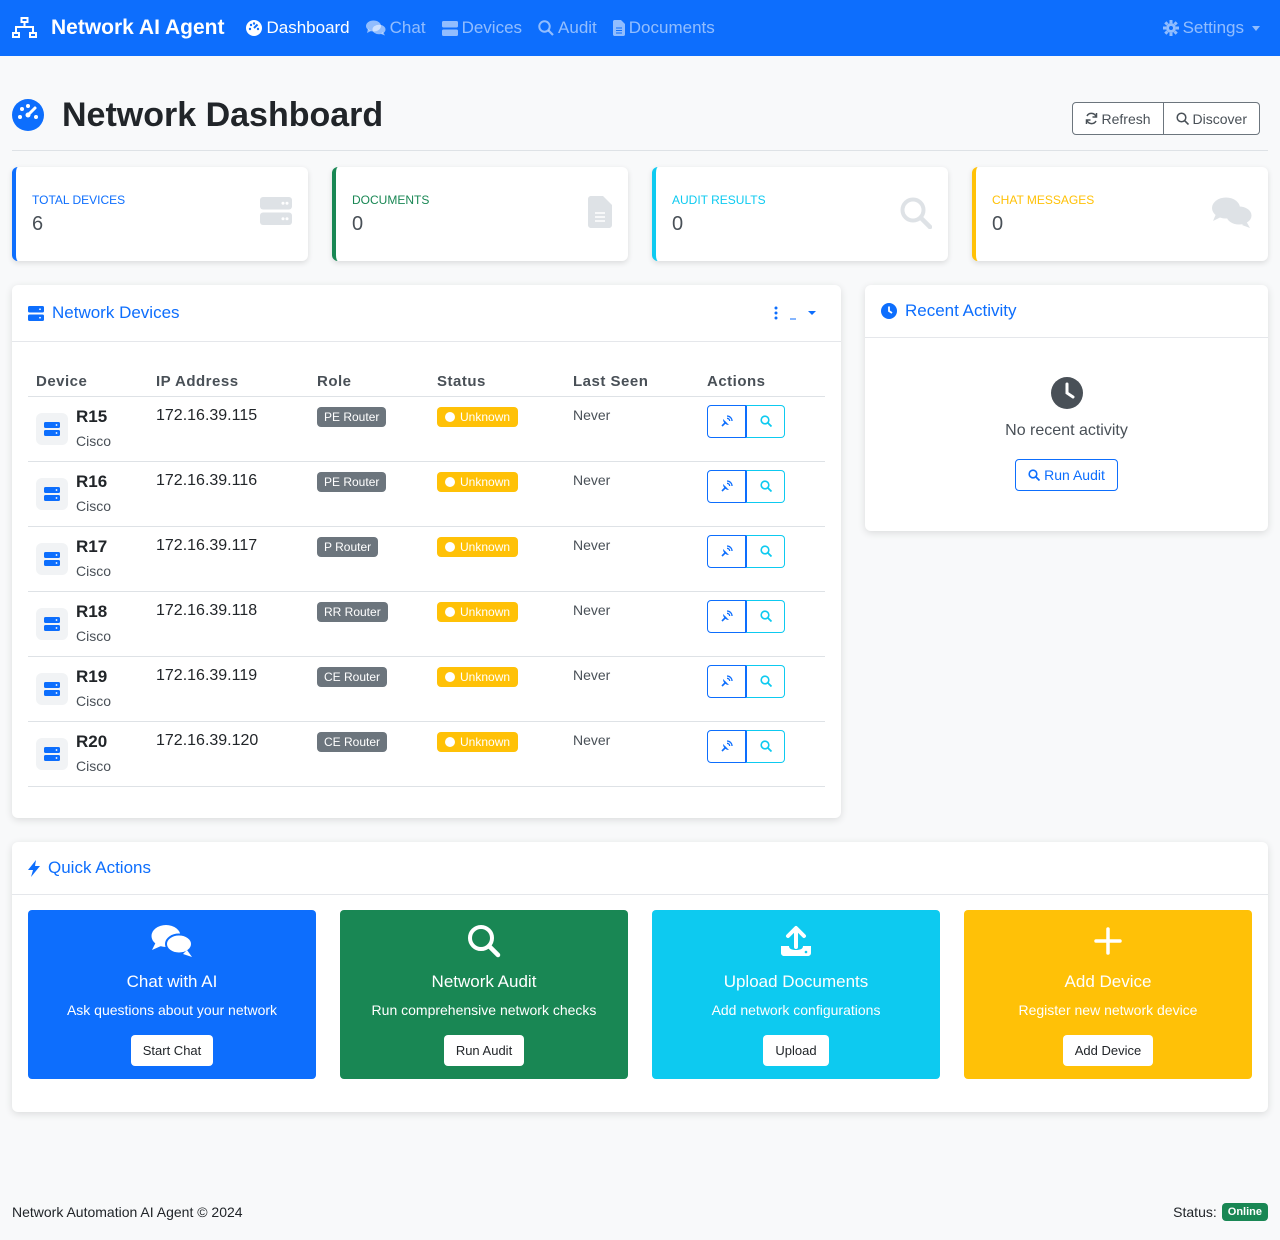  Describe the element at coordinates (172, 941) in the screenshot. I see `comments-icon` at that location.